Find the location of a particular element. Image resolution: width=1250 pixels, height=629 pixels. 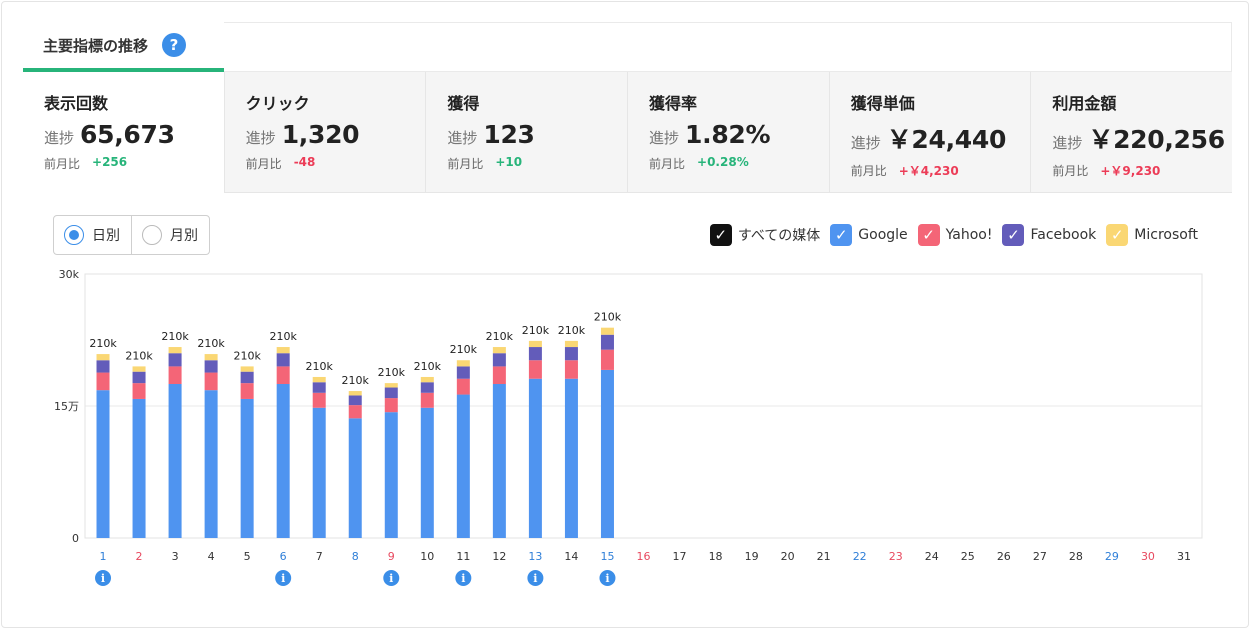

help-icon: ? is located at coordinates (174, 45).